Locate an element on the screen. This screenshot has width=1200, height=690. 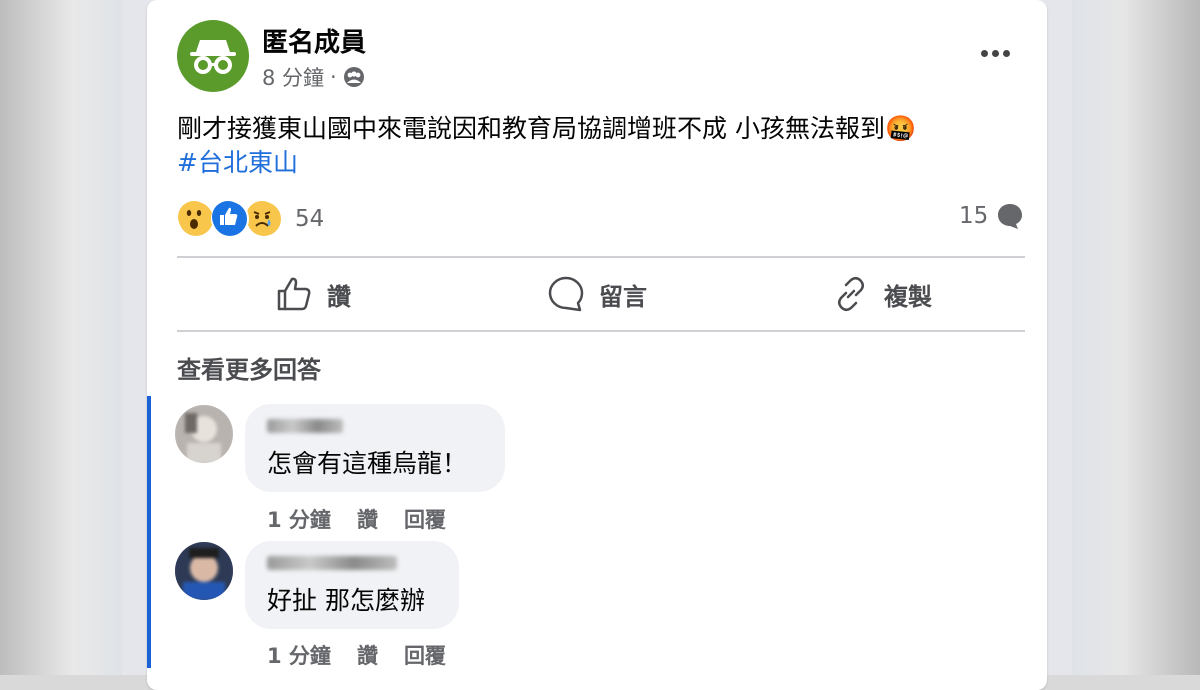
reaction-summary: 54 is located at coordinates (250, 219).